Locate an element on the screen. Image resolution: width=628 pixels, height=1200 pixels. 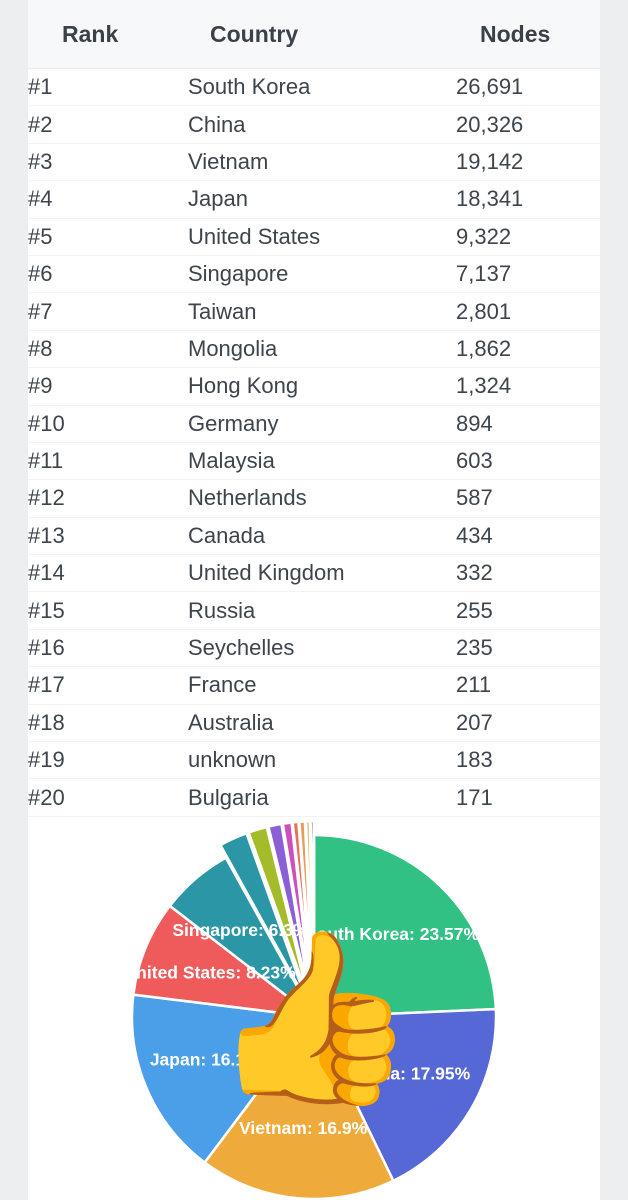
table-cell-nodes: 587 is located at coordinates (528, 498).